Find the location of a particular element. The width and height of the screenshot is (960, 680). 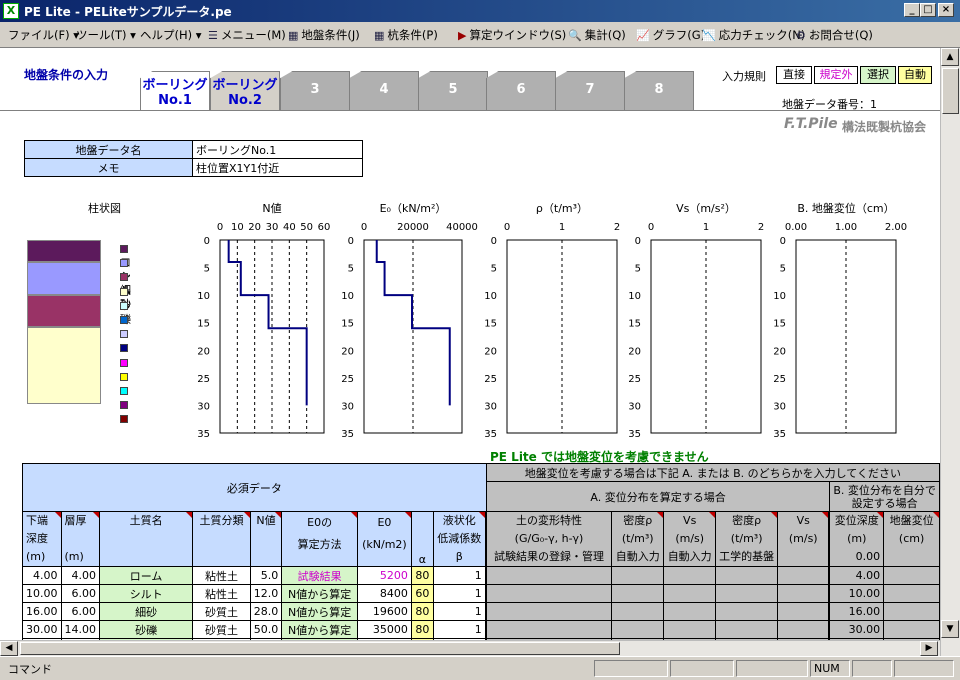

disp-header: 地盤変位を考慮する場合は下記 A. または B. のどちらかを入力してください is located at coordinates (712, 472).